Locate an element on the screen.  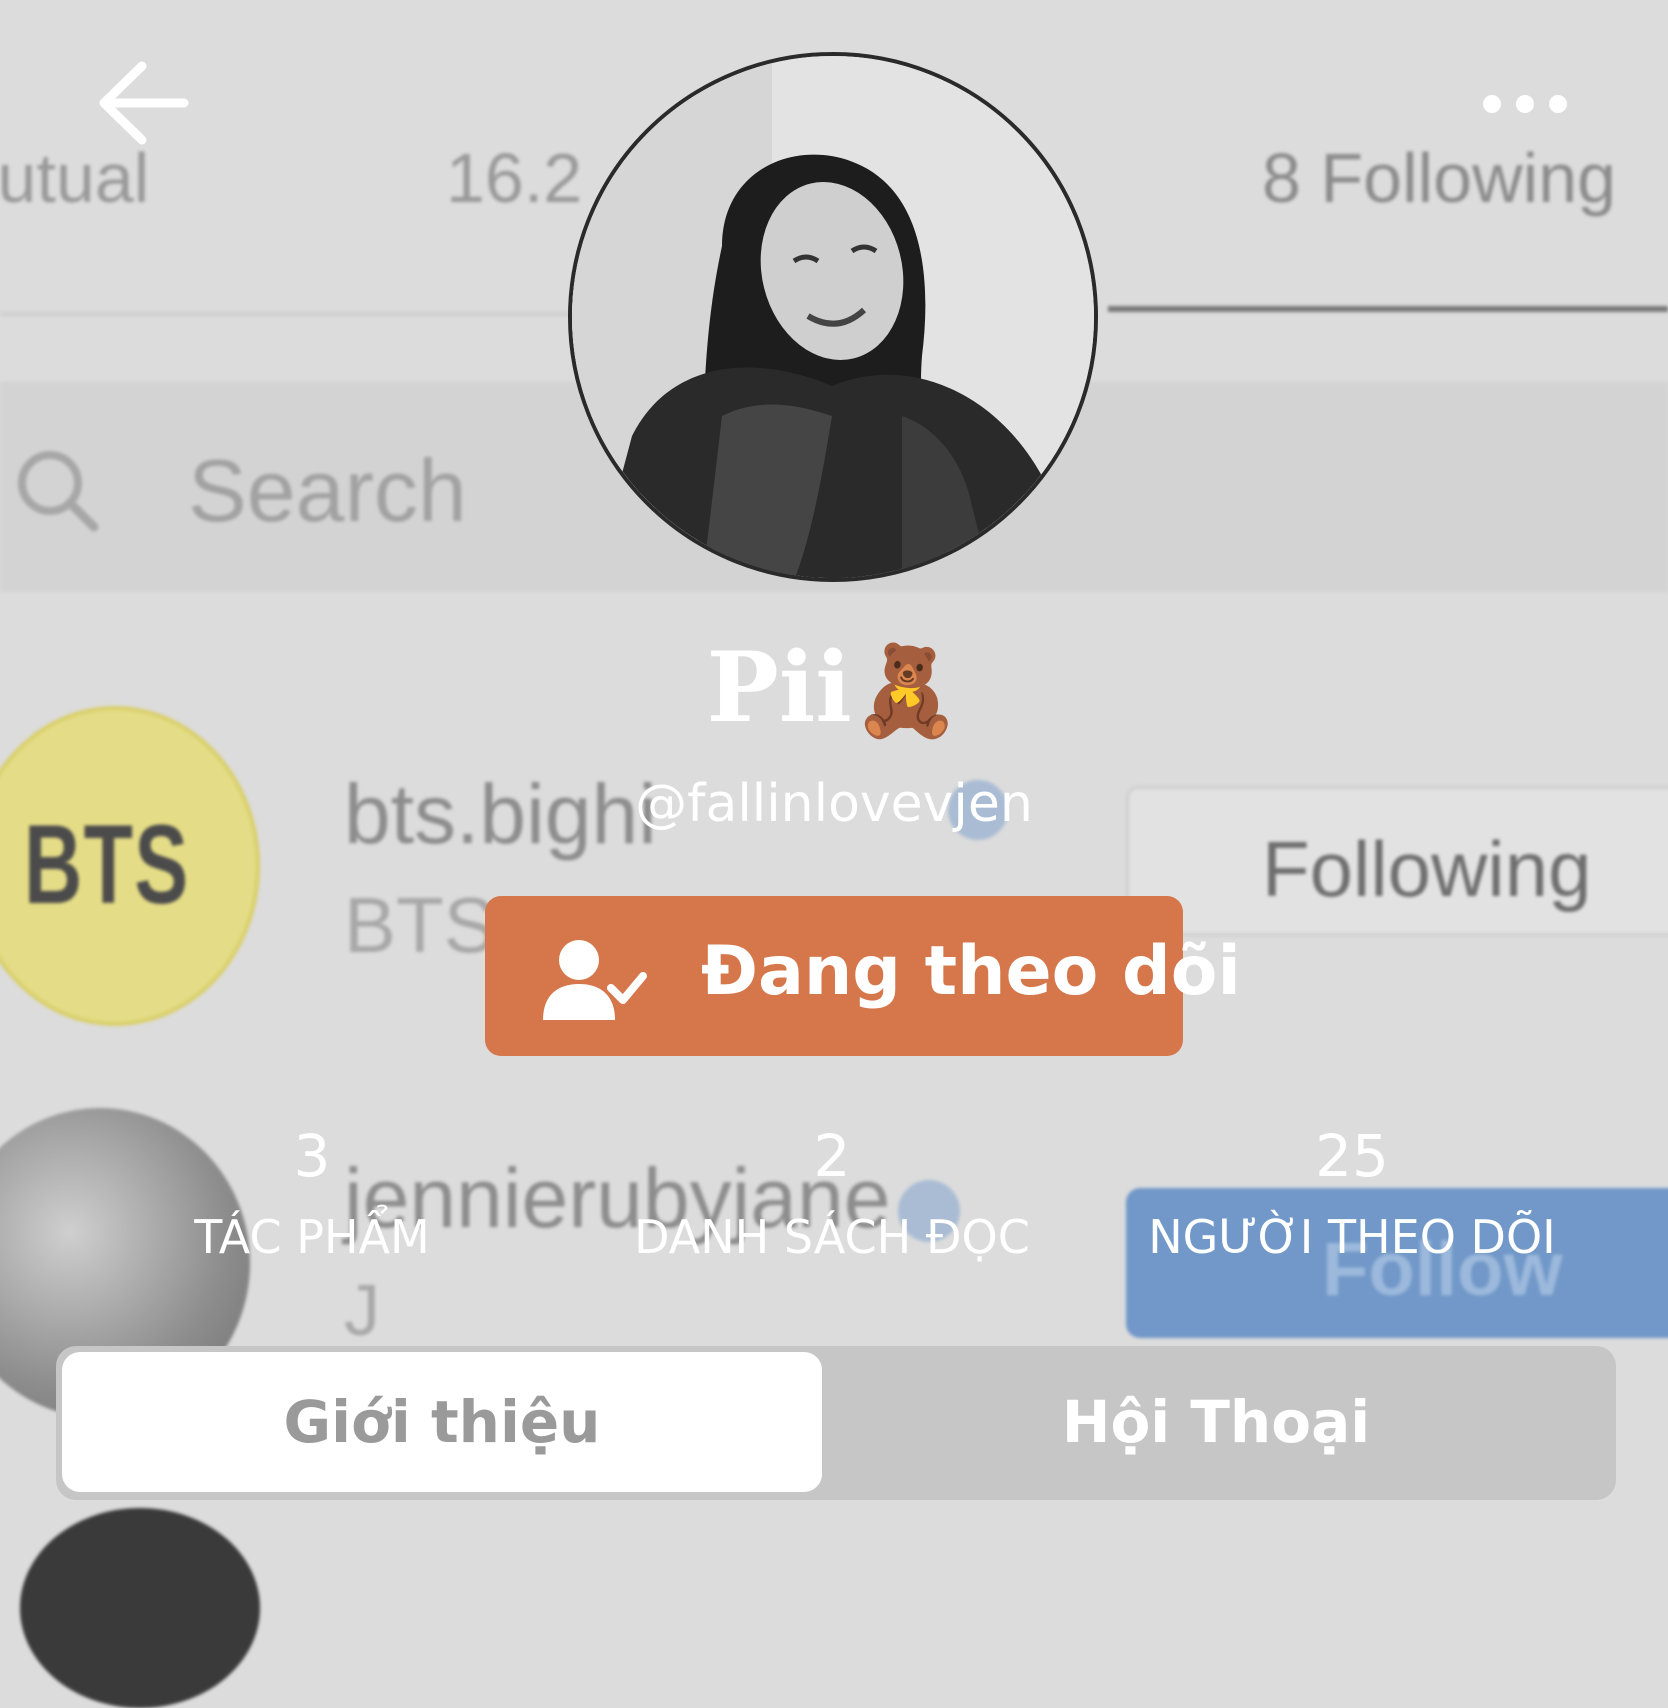
following-state-label: Đang theo dõi is located at coordinates (971, 971).